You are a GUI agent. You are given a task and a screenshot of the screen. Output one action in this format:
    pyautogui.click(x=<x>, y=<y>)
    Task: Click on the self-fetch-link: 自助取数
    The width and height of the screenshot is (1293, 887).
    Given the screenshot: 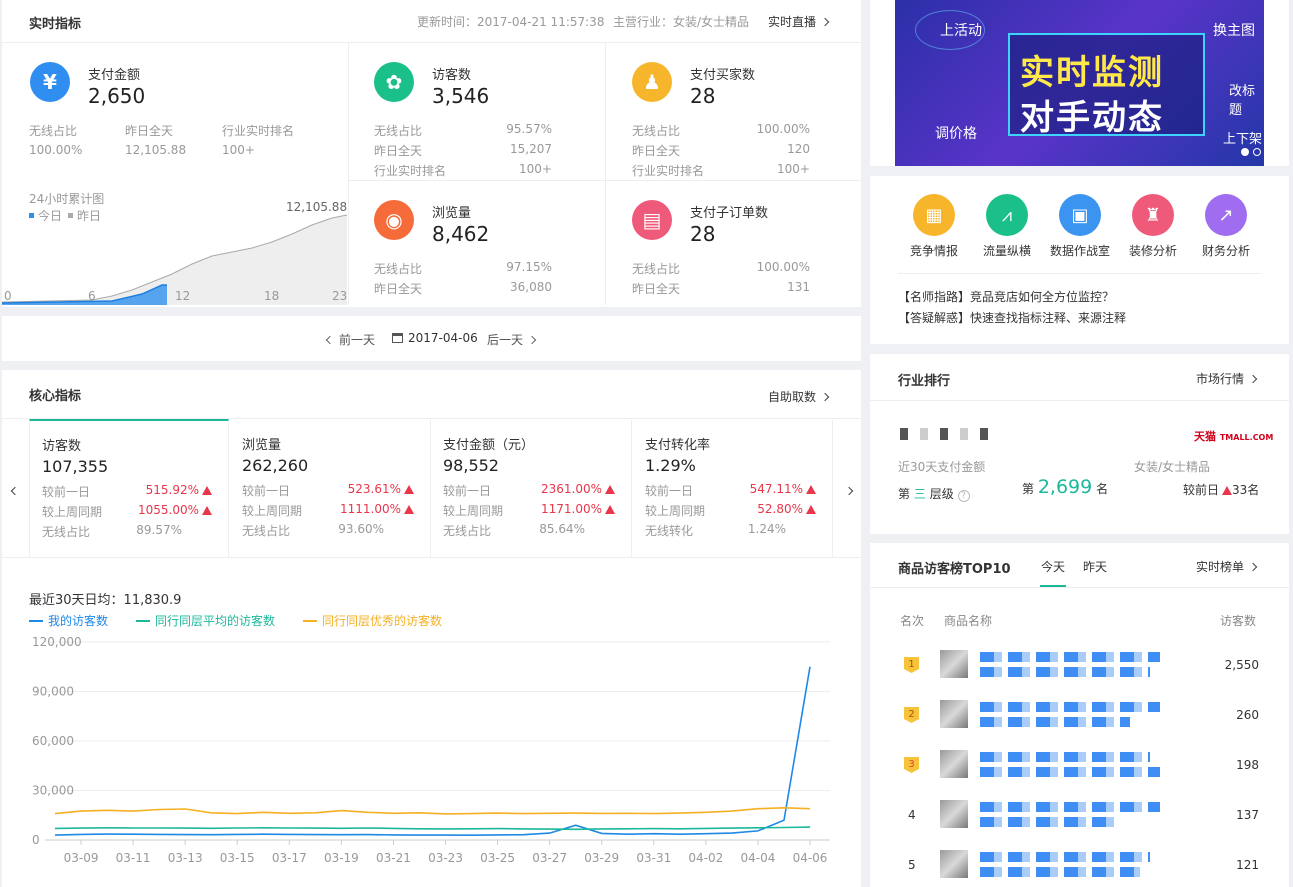 What is the action you would take?
    pyautogui.click(x=799, y=396)
    